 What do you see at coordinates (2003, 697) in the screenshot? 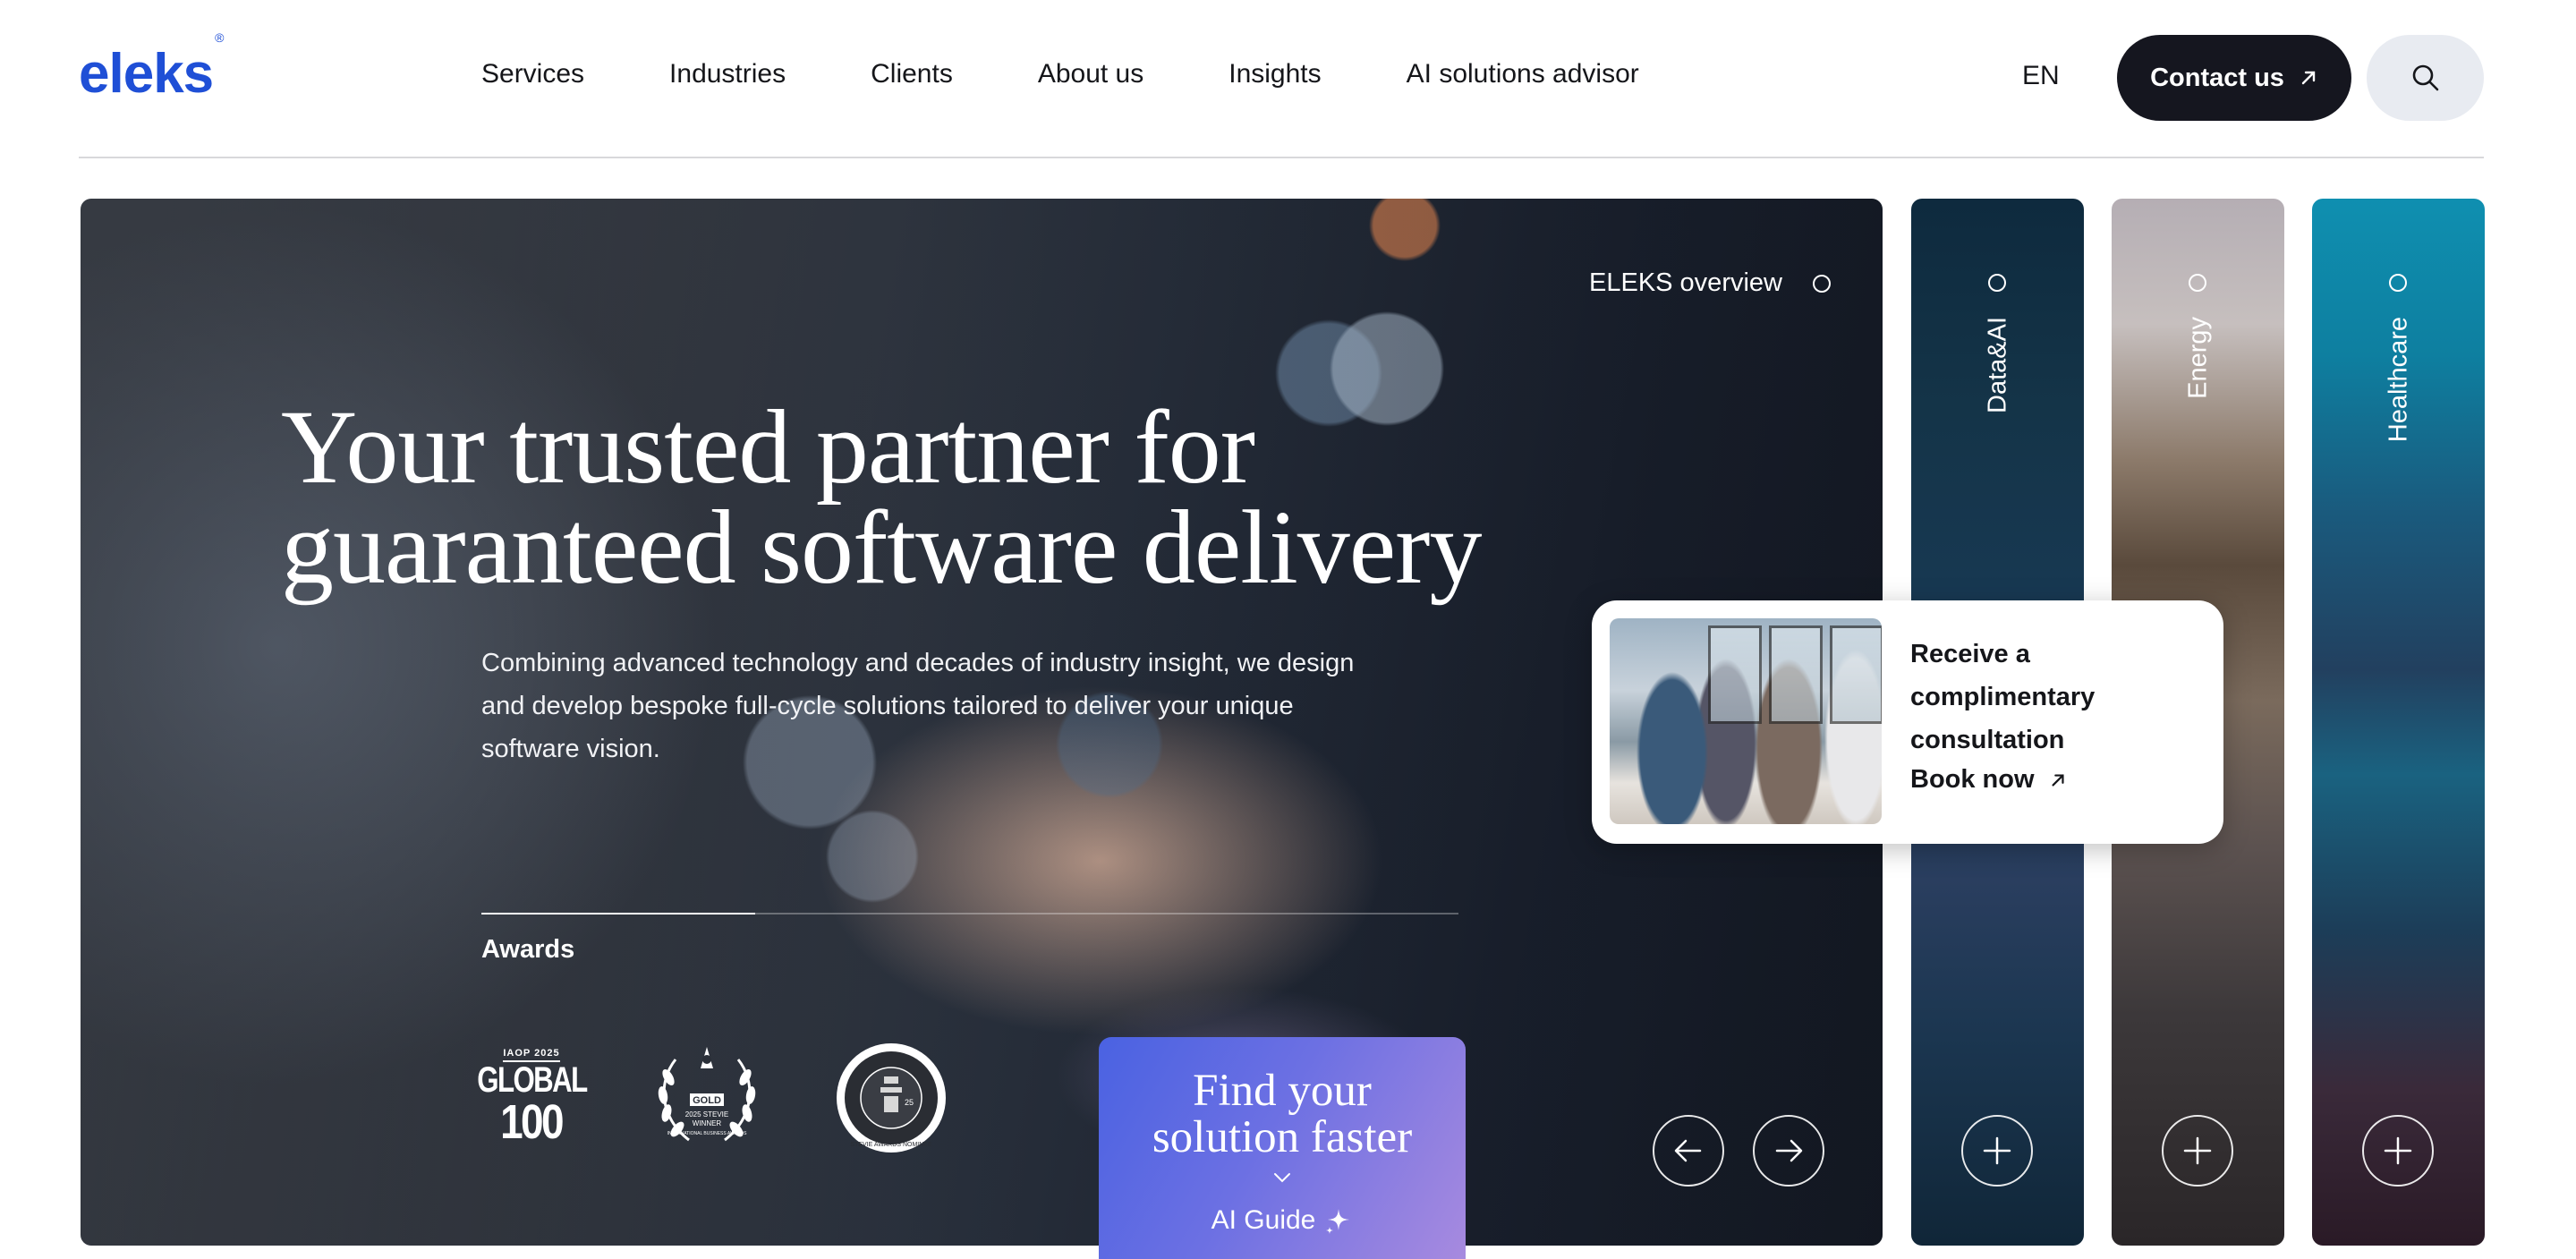
I see `consultation-line-2: complimentary` at bounding box center [2003, 697].